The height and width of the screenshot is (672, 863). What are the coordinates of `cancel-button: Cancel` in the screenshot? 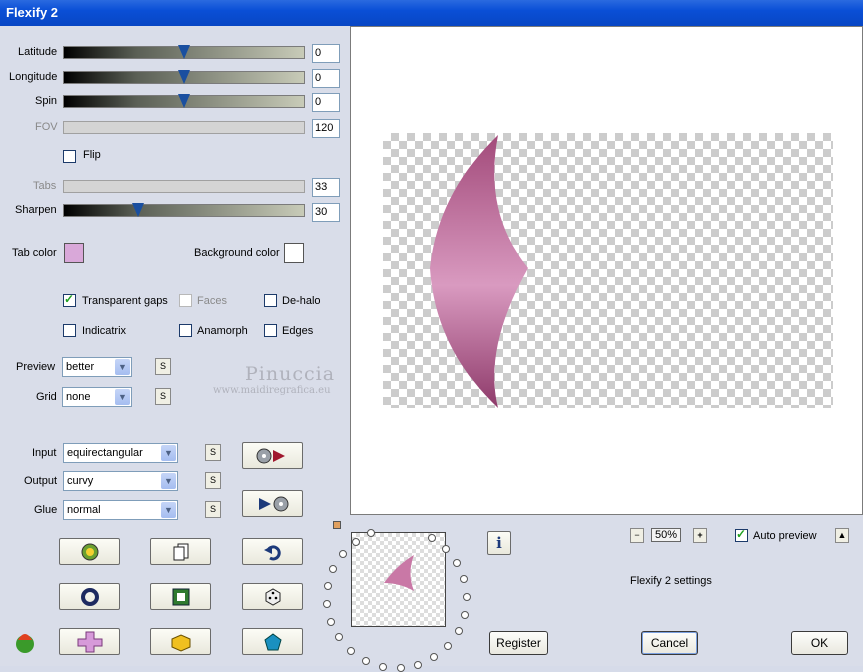 It's located at (669, 643).